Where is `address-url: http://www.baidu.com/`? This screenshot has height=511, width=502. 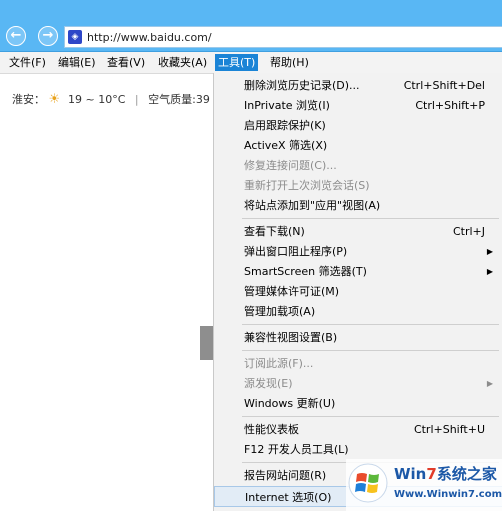
address-url: http://www.baidu.com/ is located at coordinates (149, 37).